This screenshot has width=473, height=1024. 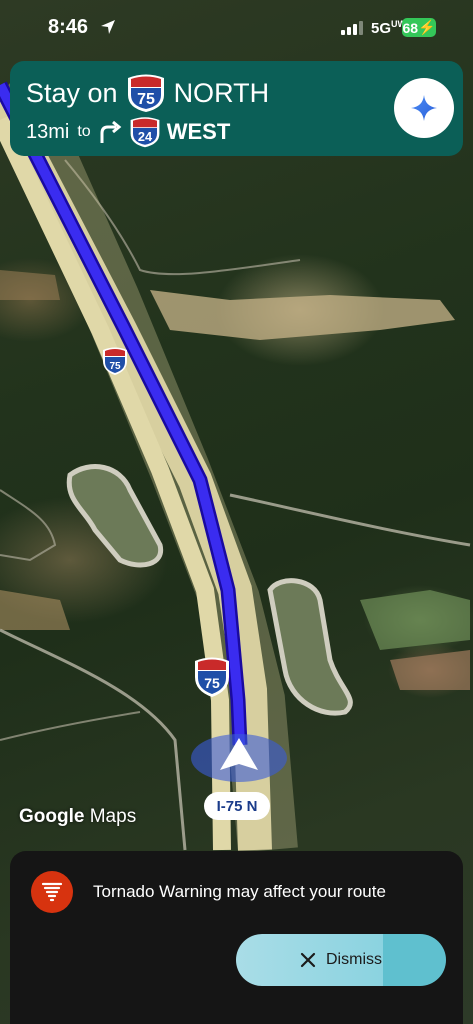 What do you see at coordinates (354, 959) in the screenshot?
I see `dismiss-label: Dismiss` at bounding box center [354, 959].